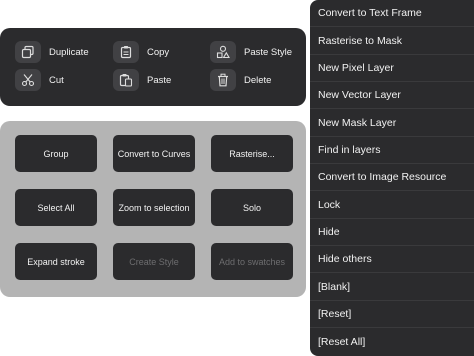 Image resolution: width=474 pixels, height=356 pixels. I want to click on create-style-button: Create Style, so click(154, 261).